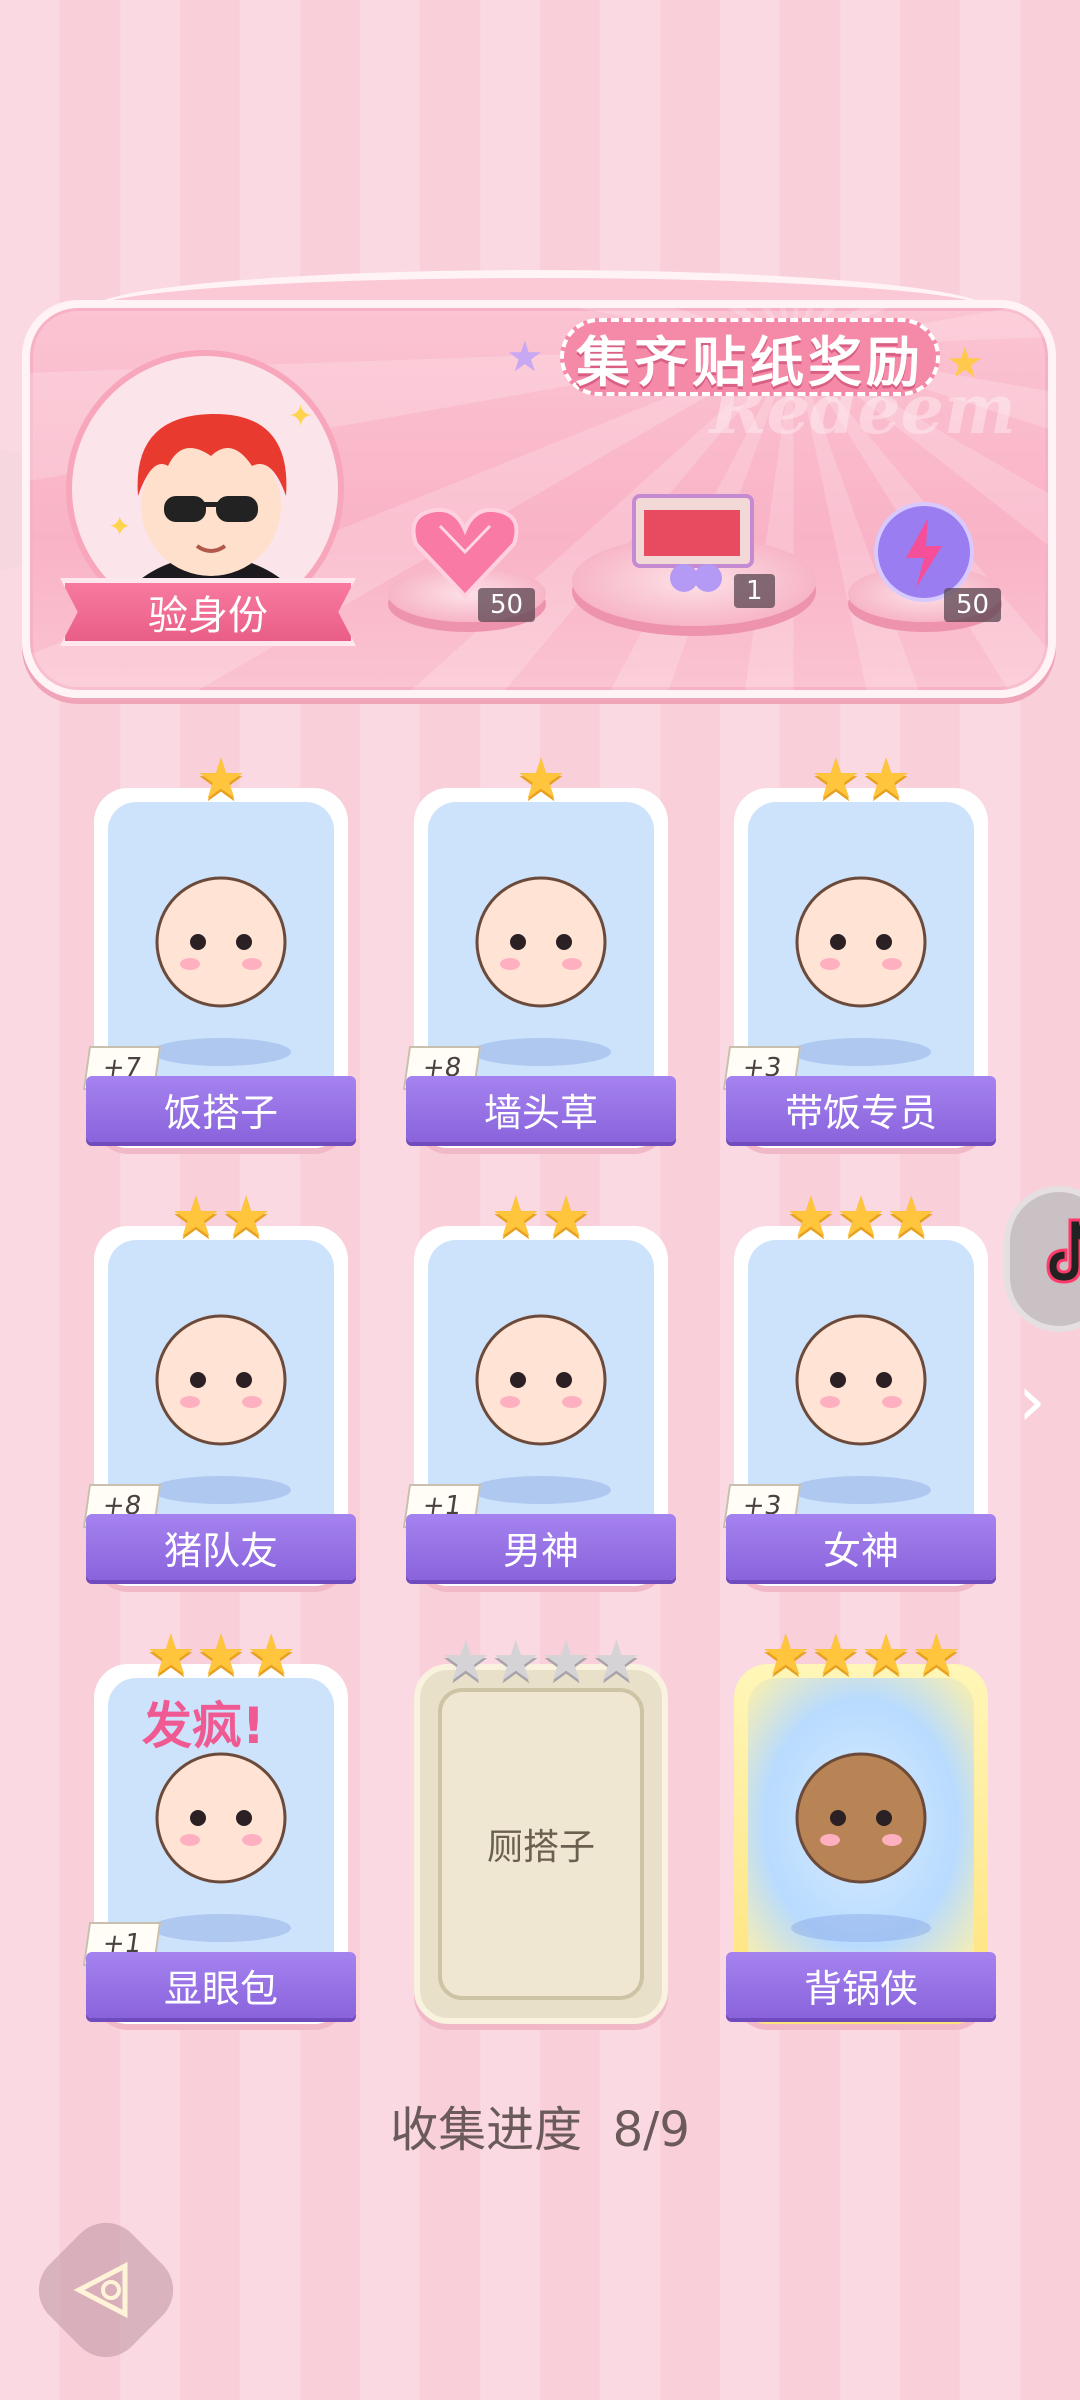  What do you see at coordinates (861, 1547) in the screenshot?
I see `sticker-name: 女神` at bounding box center [861, 1547].